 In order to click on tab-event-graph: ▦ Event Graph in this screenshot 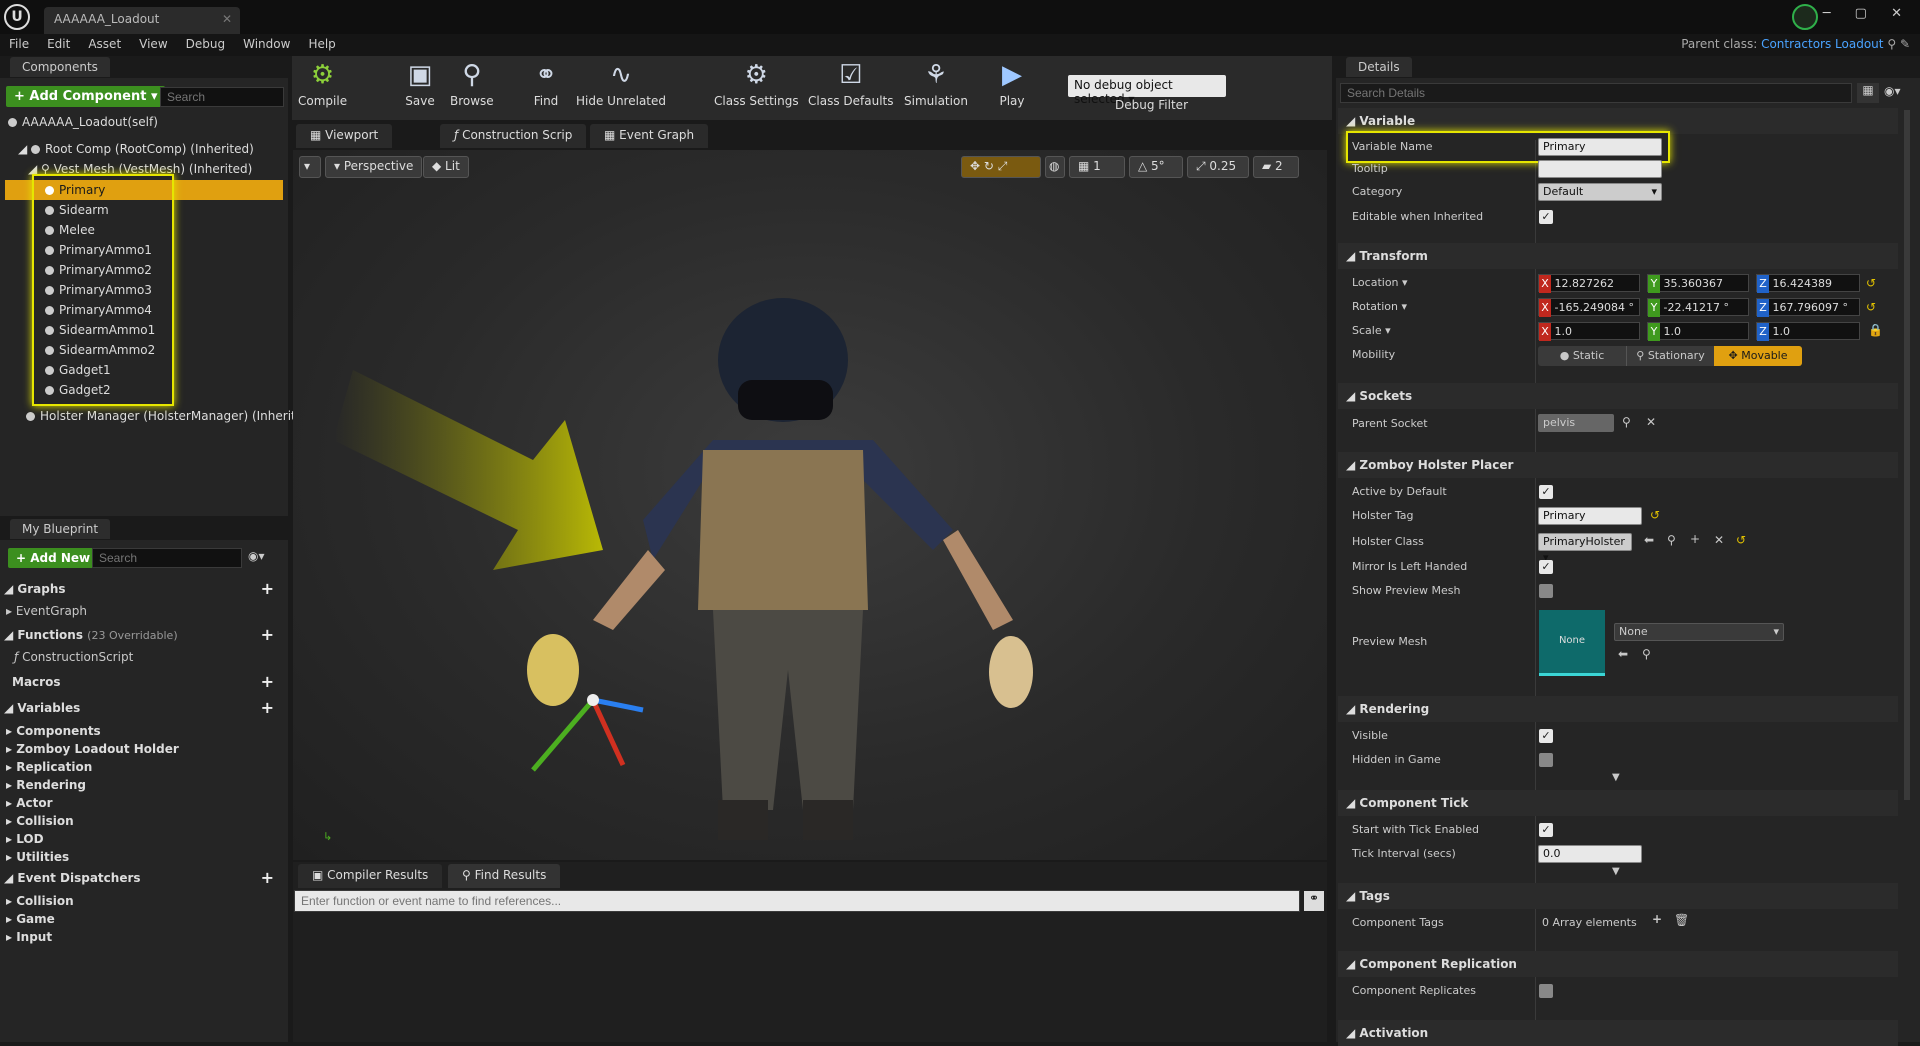, I will do `click(649, 136)`.